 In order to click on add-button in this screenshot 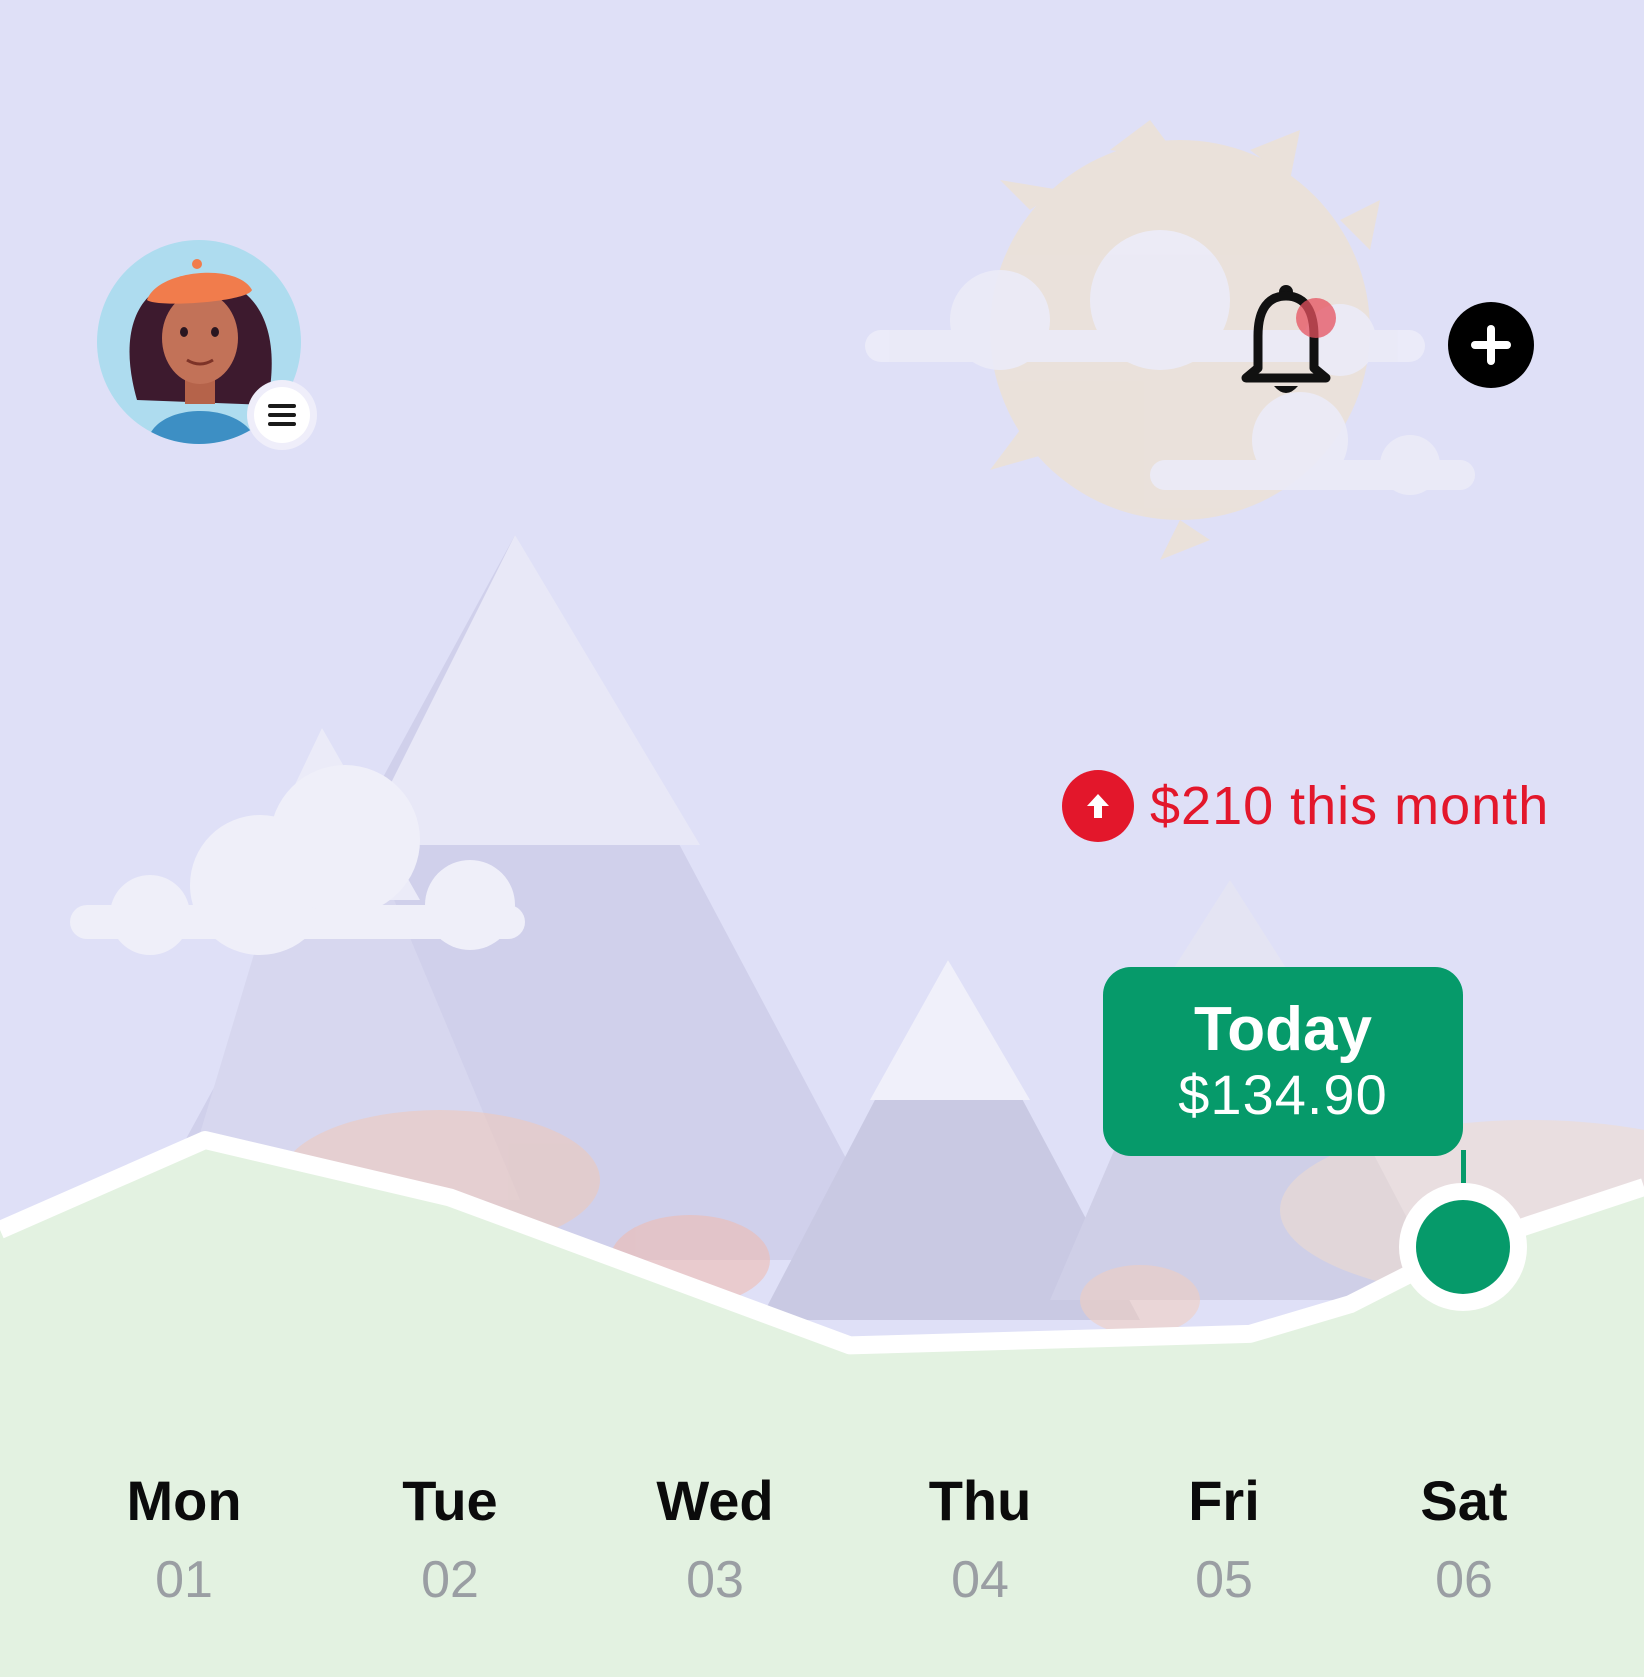, I will do `click(1491, 345)`.